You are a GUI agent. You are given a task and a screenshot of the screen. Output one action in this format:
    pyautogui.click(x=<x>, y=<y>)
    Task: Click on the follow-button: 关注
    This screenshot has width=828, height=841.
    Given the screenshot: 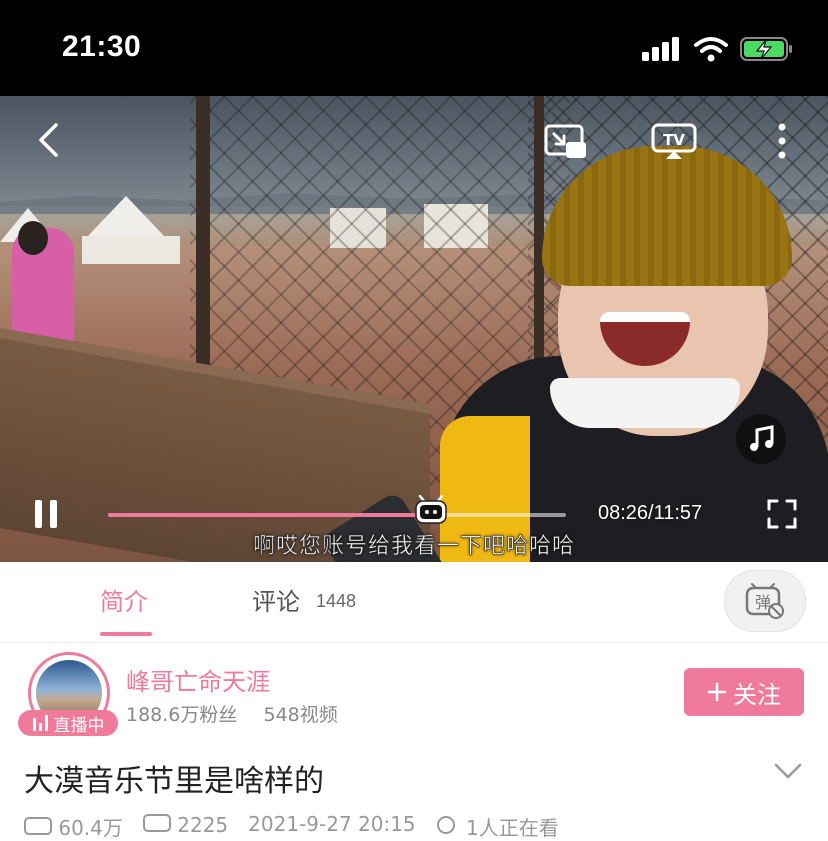 What is the action you would take?
    pyautogui.click(x=744, y=692)
    